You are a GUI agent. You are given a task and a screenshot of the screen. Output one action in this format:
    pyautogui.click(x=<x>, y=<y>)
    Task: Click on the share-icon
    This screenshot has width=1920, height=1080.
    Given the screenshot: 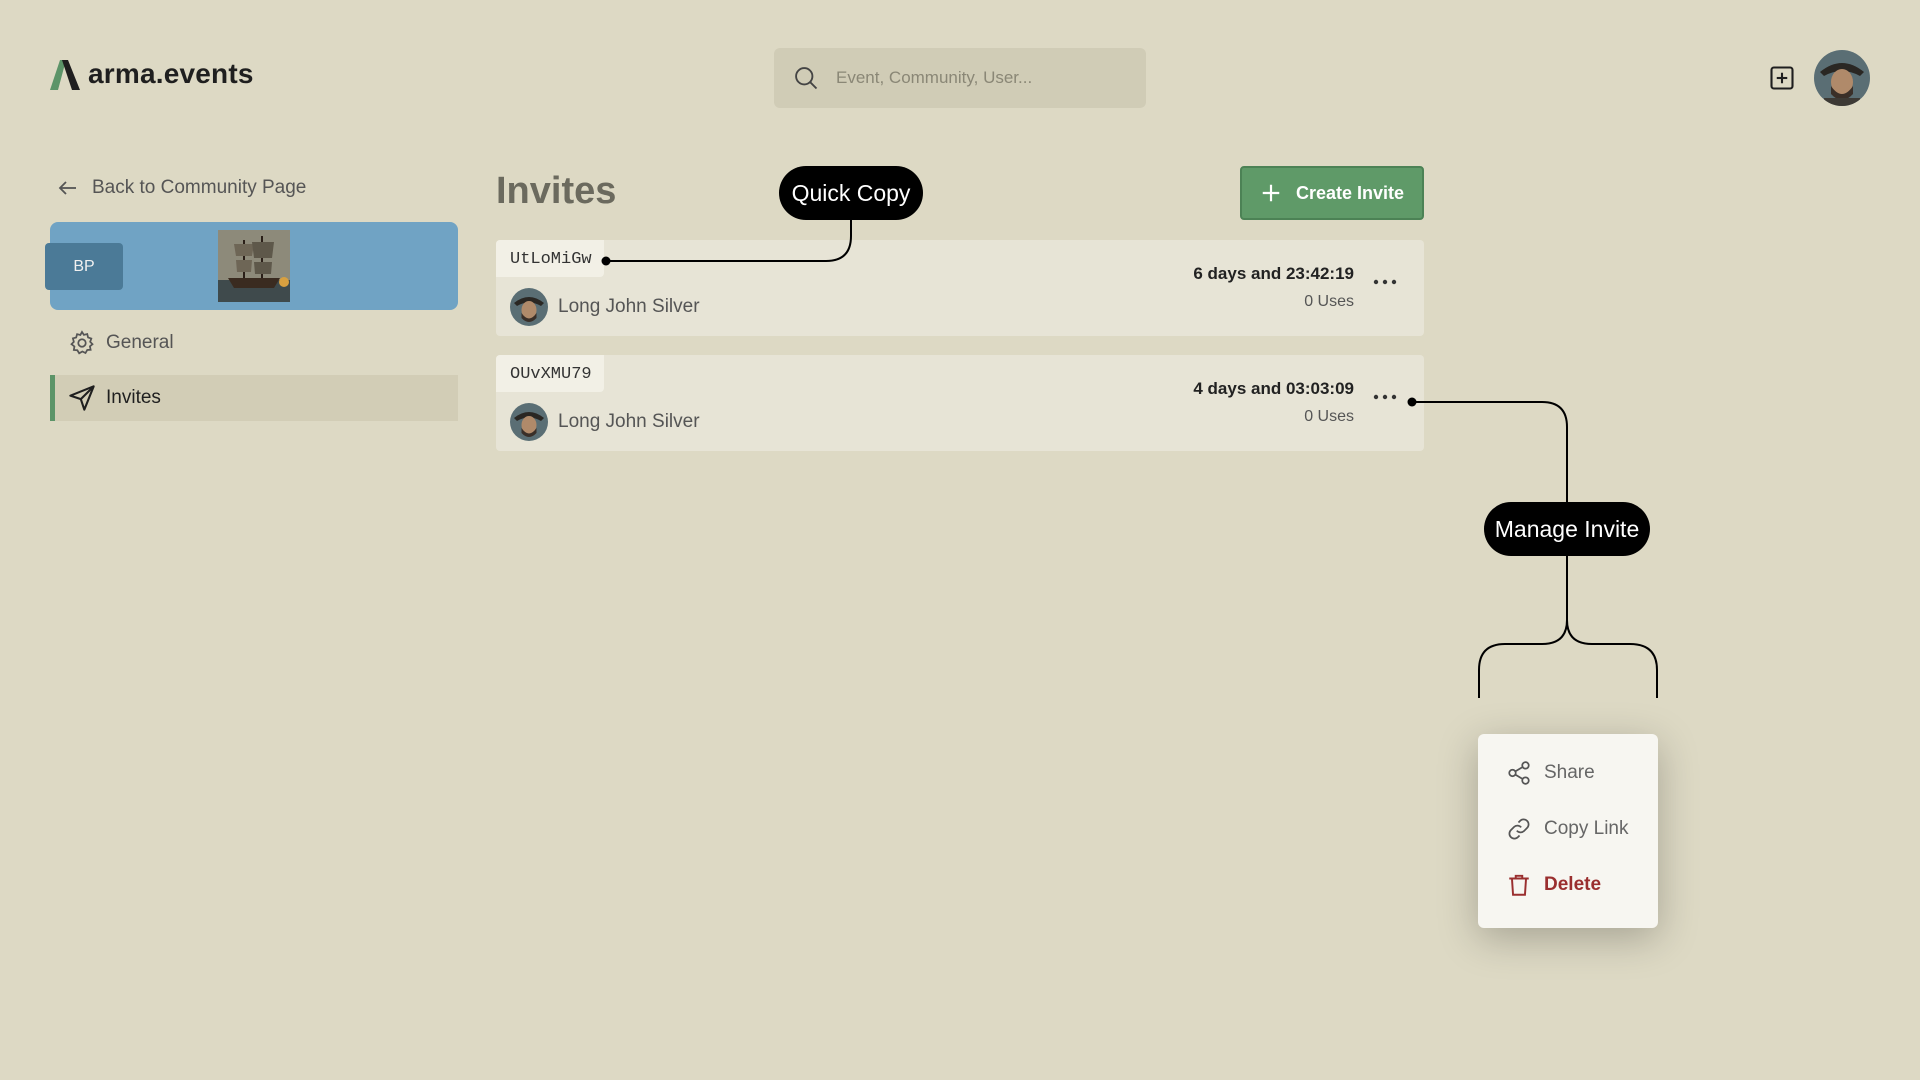 What is the action you would take?
    pyautogui.click(x=1519, y=773)
    